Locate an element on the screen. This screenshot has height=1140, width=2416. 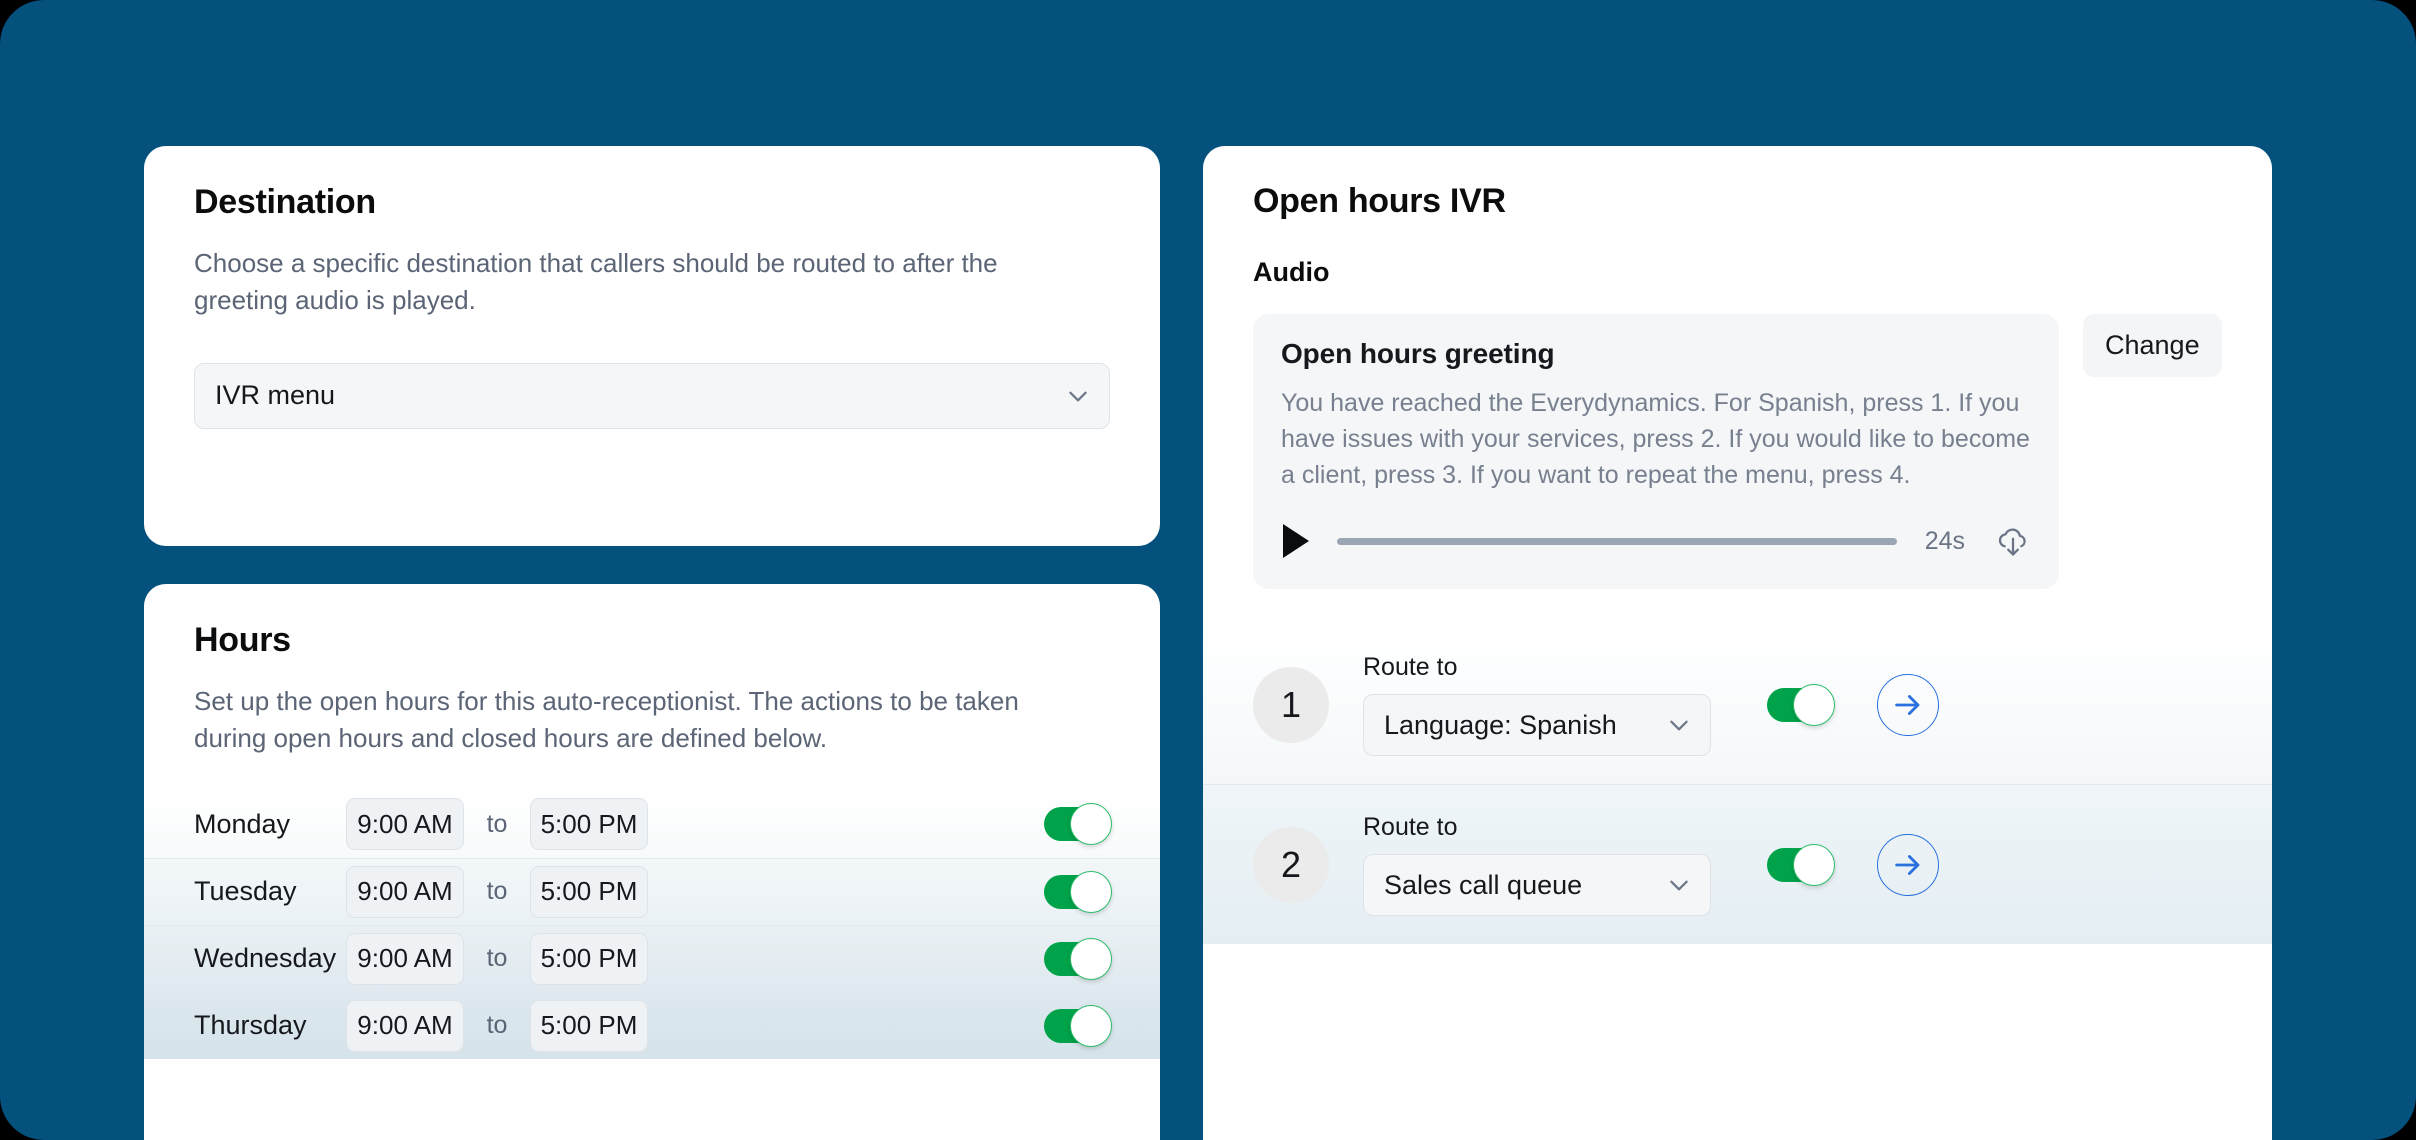
day-label: Monday is located at coordinates (242, 823).